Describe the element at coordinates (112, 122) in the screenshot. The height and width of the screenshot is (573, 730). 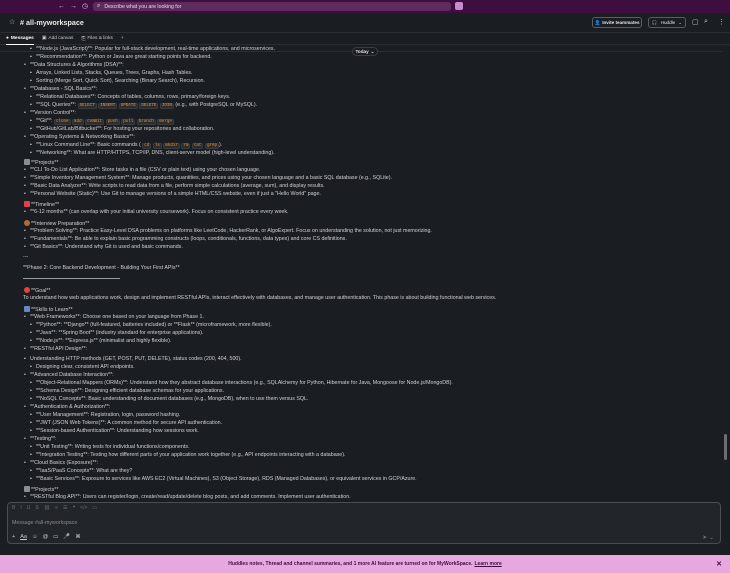
I see `code-snippet: push` at that location.